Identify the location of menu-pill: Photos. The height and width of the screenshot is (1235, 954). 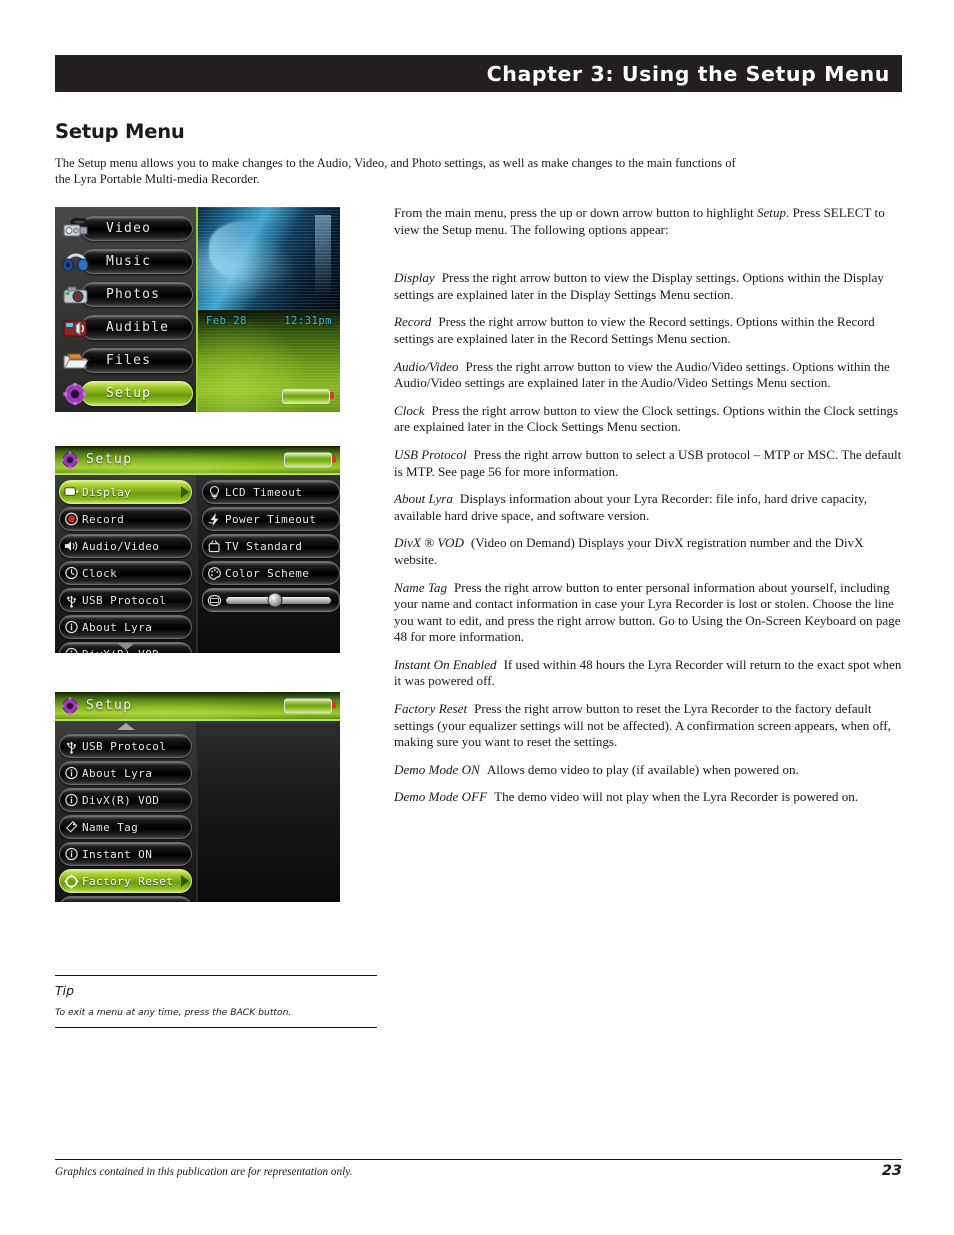
(137, 294).